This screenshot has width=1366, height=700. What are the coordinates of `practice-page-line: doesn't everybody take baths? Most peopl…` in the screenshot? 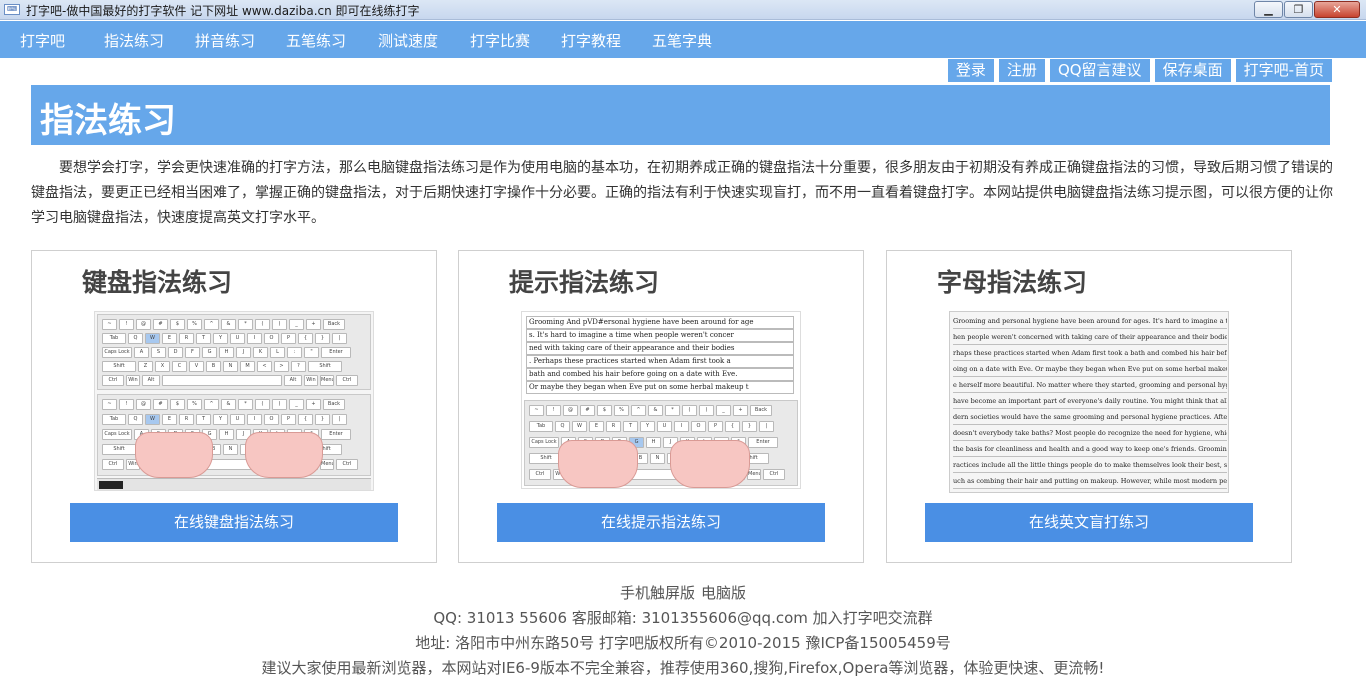 It's located at (1090, 434).